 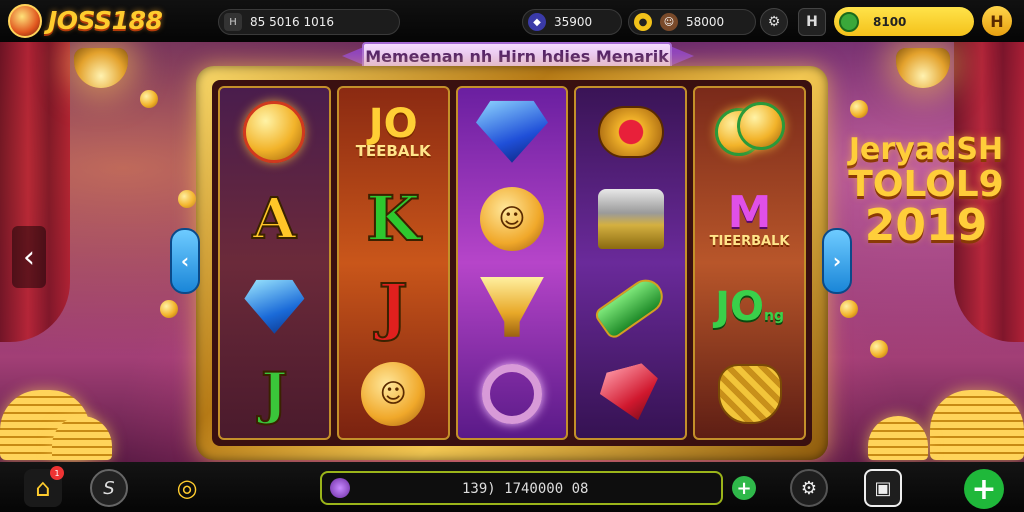 I want to click on coin-pile-right, so click(x=977, y=425).